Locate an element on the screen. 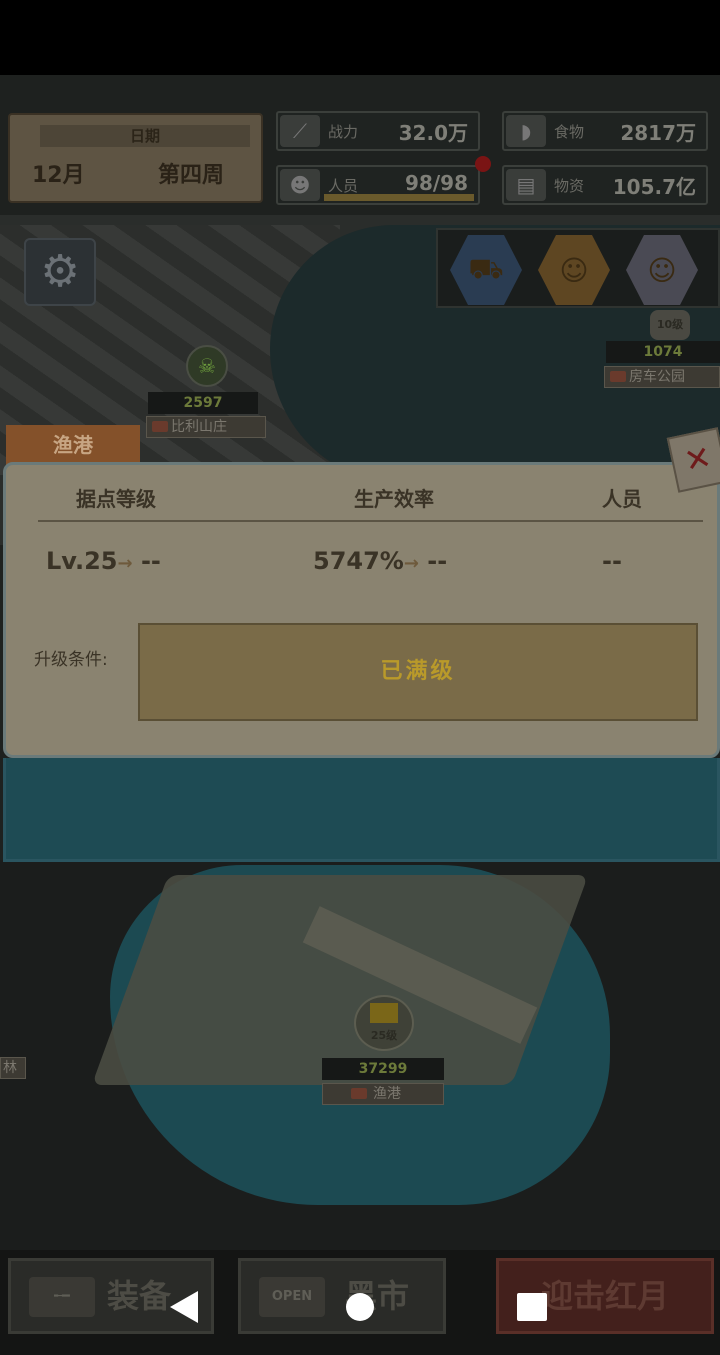 This screenshot has width=720, height=1355. money-icon is located at coordinates (160, 426).